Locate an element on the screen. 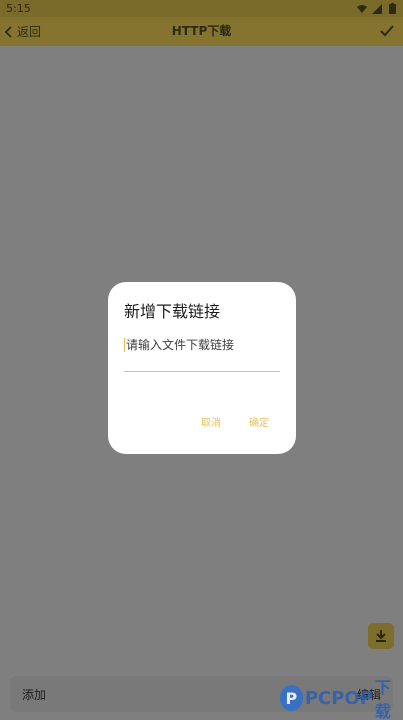 Image resolution: width=403 pixels, height=720 pixels. wifi-icon is located at coordinates (362, 9).